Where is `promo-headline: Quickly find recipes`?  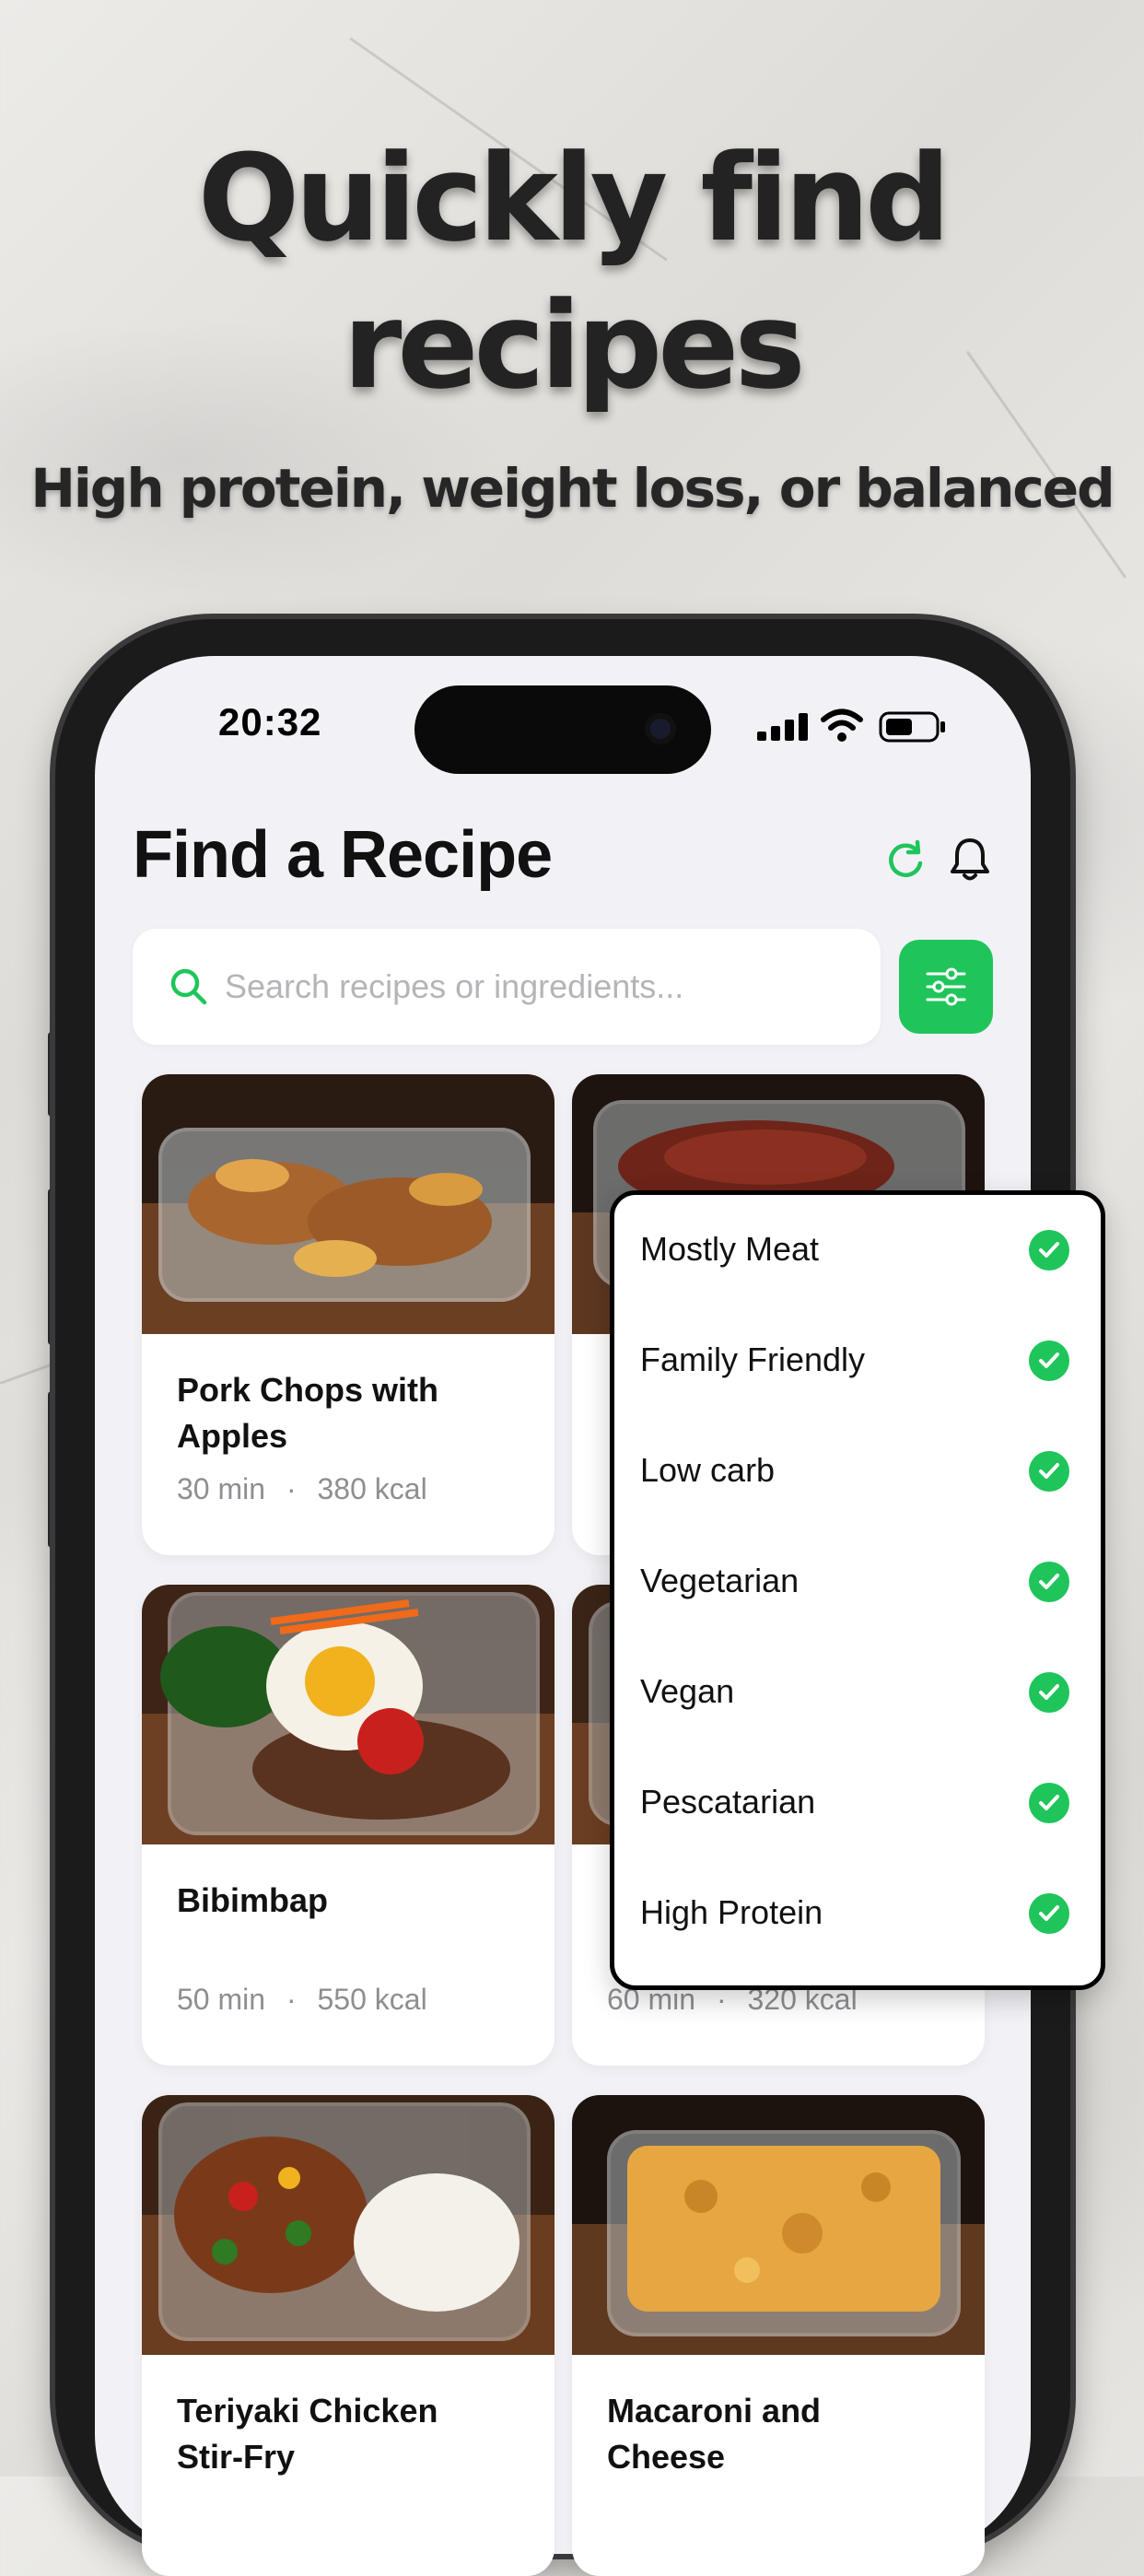 promo-headline: Quickly find recipes is located at coordinates (572, 271).